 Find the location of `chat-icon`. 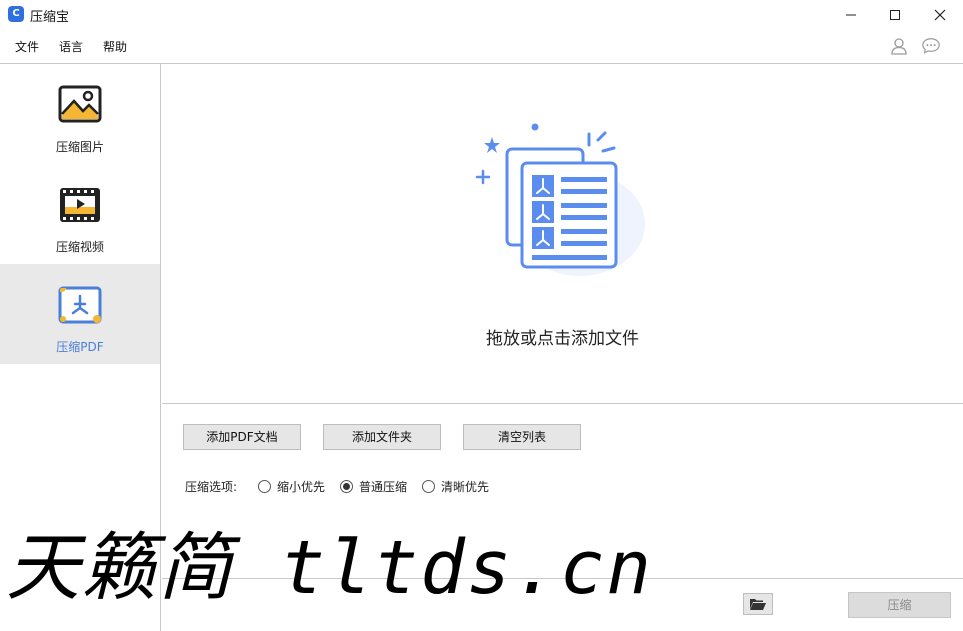

chat-icon is located at coordinates (931, 46).